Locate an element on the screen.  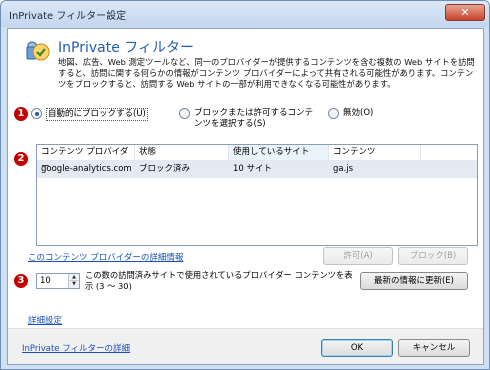
cancel-button: キャンセル is located at coordinates (434, 348).